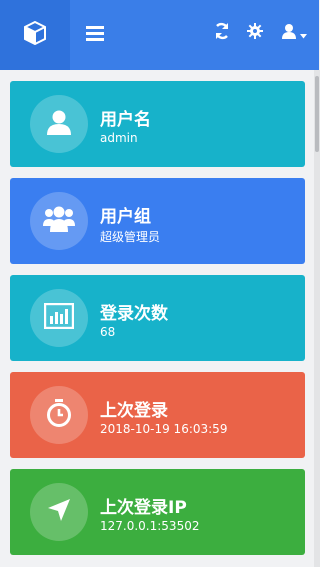  Describe the element at coordinates (159, 35) in the screenshot. I see `top-navbar` at that location.